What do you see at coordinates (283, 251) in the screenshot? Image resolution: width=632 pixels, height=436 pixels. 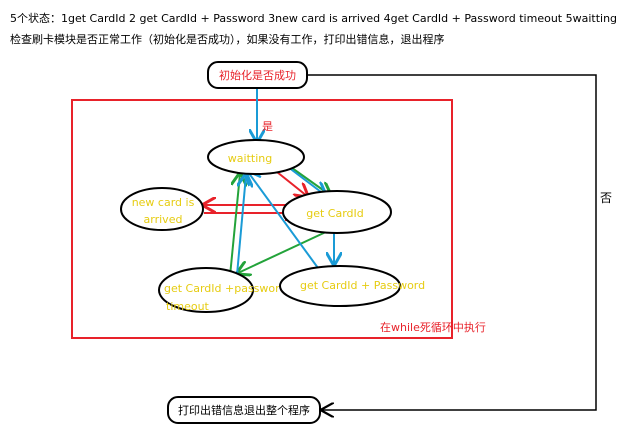 I see `getcardid-to-timeout` at bounding box center [283, 251].